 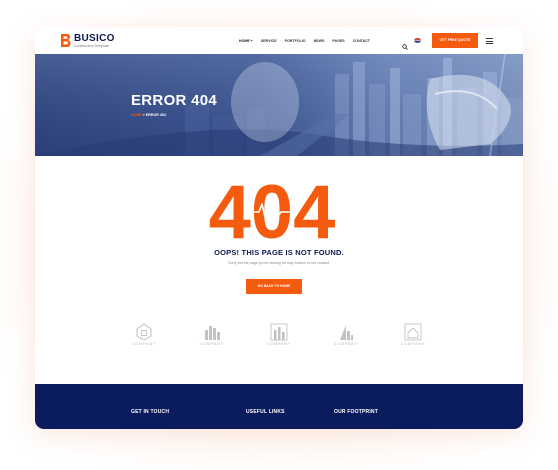 I want to click on footer-column-footprint: OUR FOOTPRINT, so click(x=356, y=412).